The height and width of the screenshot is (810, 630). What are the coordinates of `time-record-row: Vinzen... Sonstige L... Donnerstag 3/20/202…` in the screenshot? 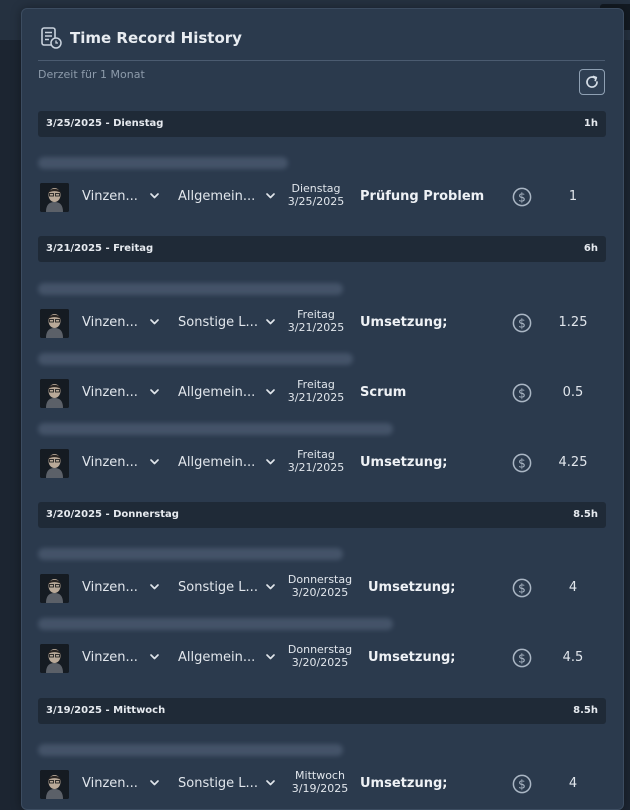 It's located at (322, 588).